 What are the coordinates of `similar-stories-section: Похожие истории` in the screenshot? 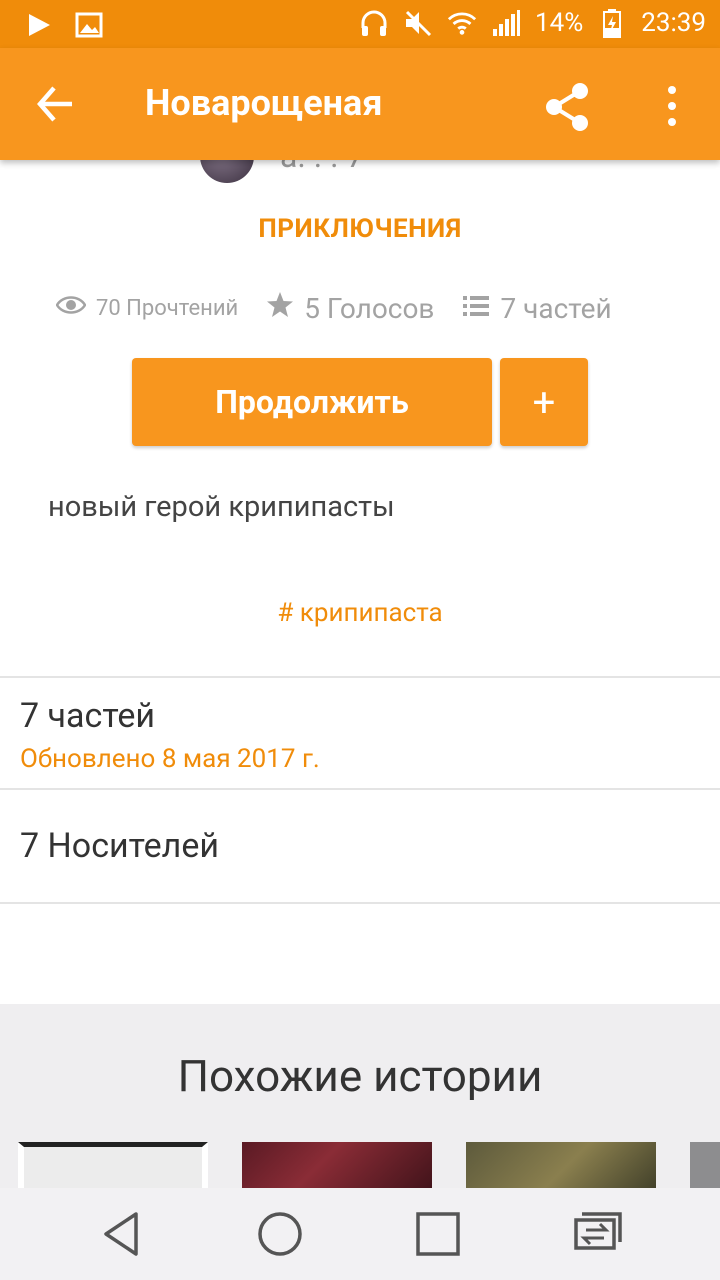 It's located at (360, 1099).